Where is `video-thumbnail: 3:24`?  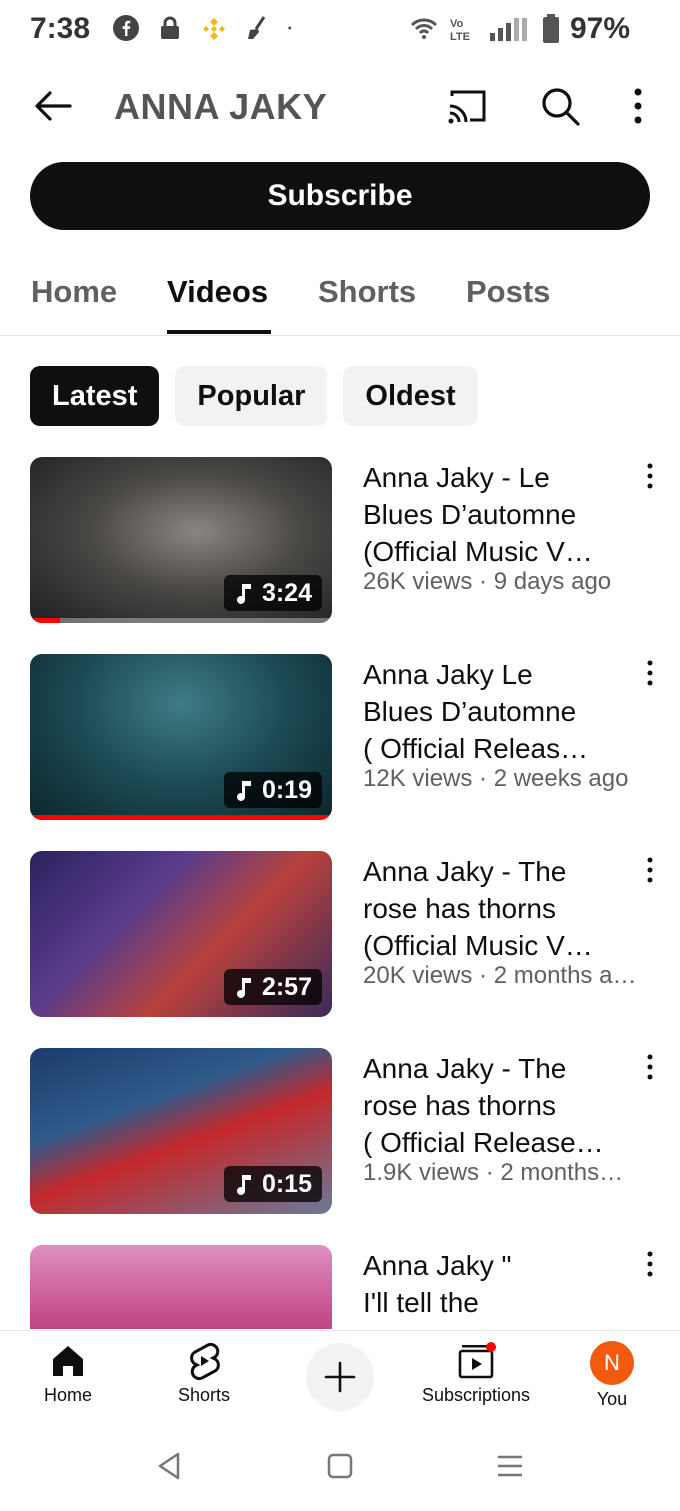
video-thumbnail: 3:24 is located at coordinates (181, 540).